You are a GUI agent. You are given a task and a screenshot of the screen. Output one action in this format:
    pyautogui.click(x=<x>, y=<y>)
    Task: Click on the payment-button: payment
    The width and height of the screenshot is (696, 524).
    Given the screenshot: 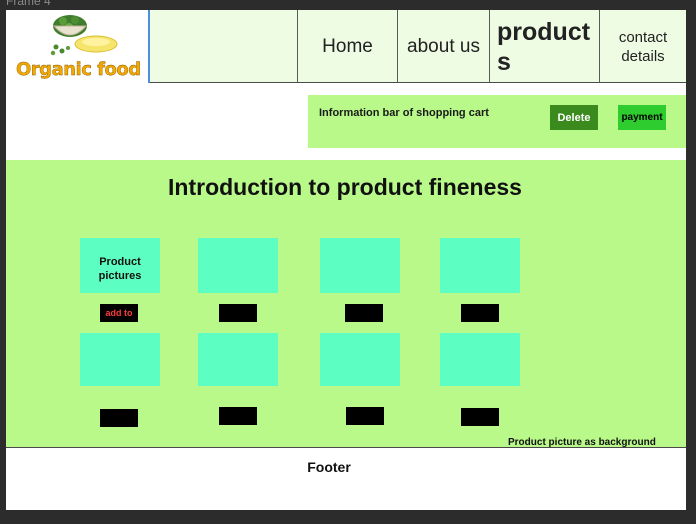 What is the action you would take?
    pyautogui.click(x=642, y=117)
    